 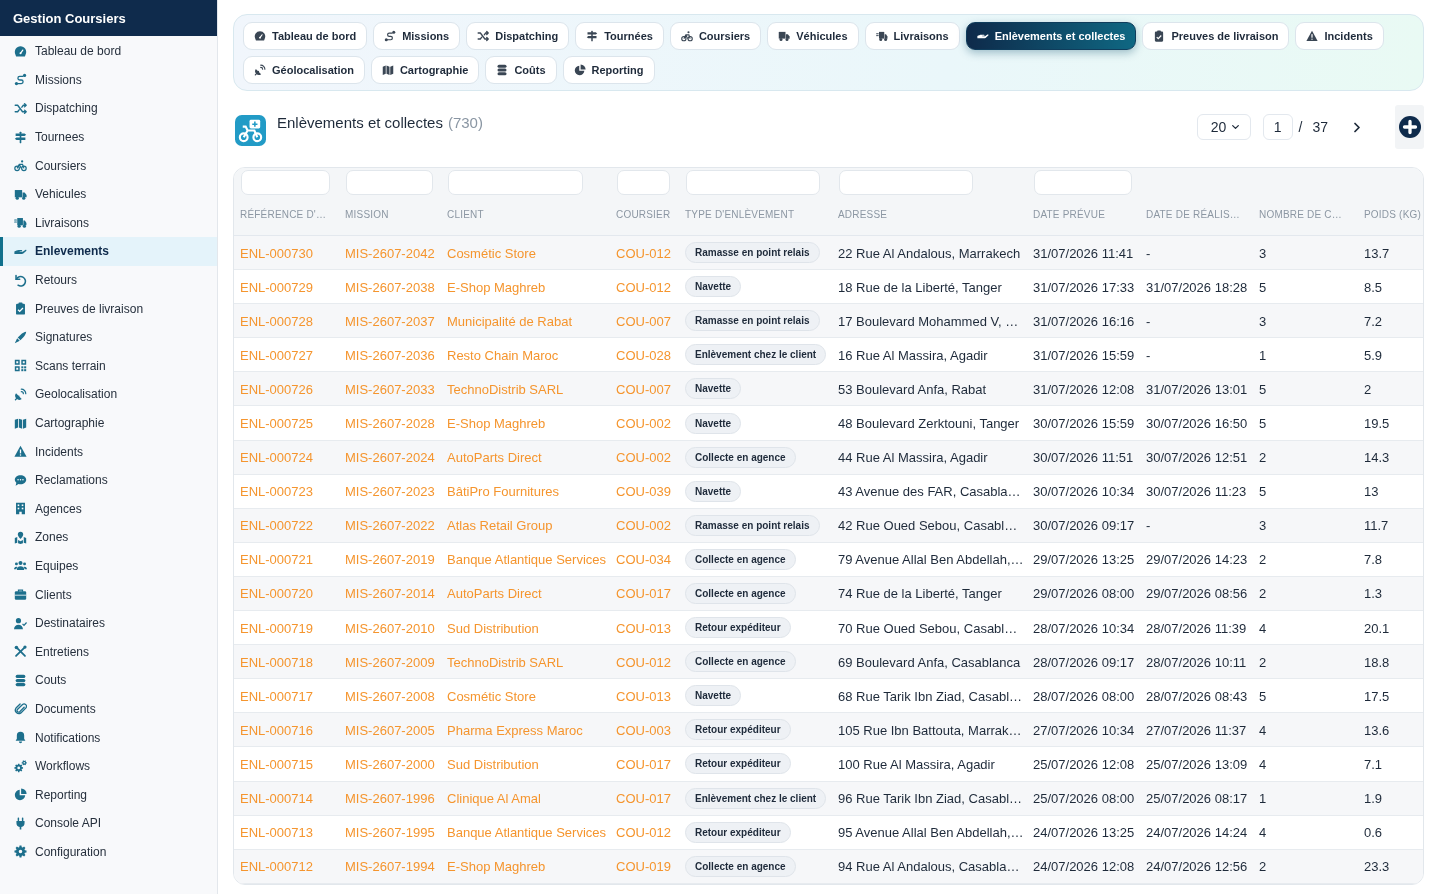 I want to click on tab: Coursiers, so click(x=715, y=36).